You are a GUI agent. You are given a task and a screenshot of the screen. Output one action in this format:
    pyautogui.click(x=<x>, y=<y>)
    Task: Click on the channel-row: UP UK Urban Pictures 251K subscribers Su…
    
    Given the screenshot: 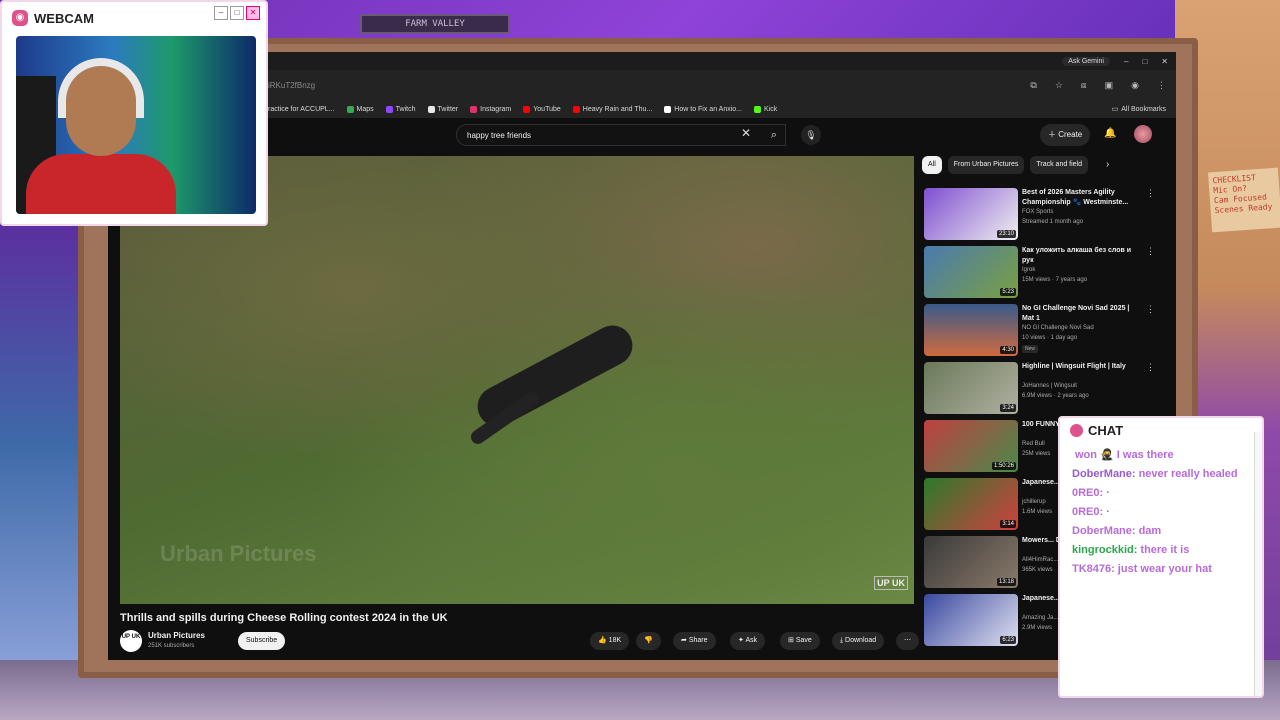 What is the action you would take?
    pyautogui.click(x=520, y=643)
    